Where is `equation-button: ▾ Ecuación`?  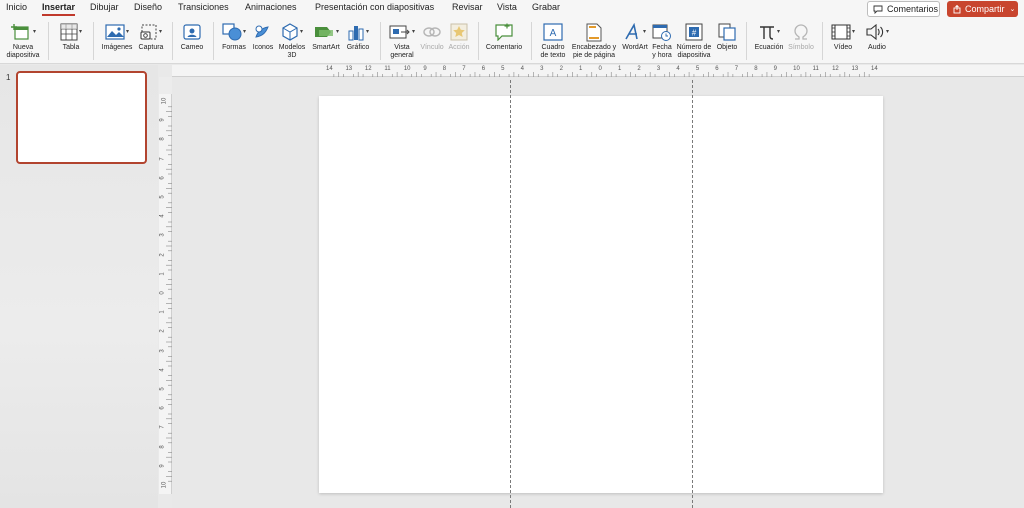
equation-button: ▾ Ecuación is located at coordinates (769, 37).